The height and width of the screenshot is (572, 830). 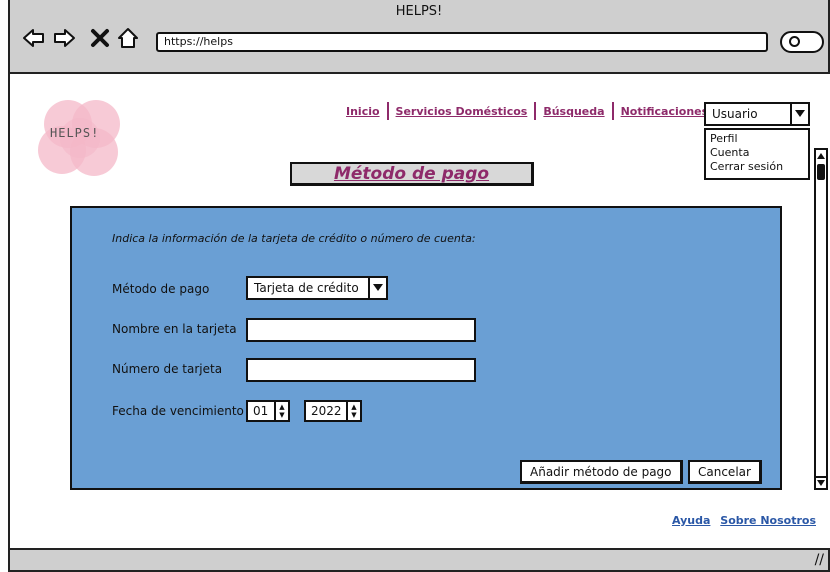 I want to click on scroll-up-icon, so click(x=821, y=156).